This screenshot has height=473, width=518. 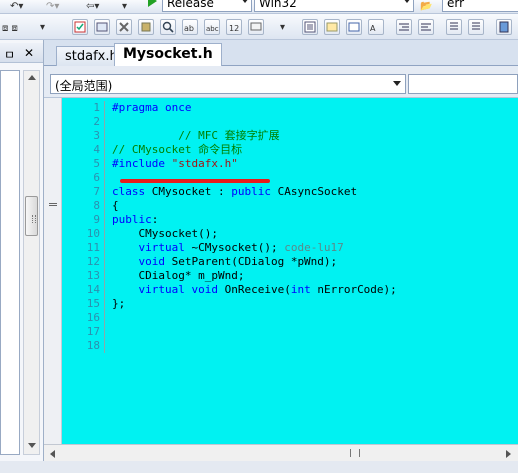 What do you see at coordinates (96, 205) in the screenshot?
I see `line-number: 8` at bounding box center [96, 205].